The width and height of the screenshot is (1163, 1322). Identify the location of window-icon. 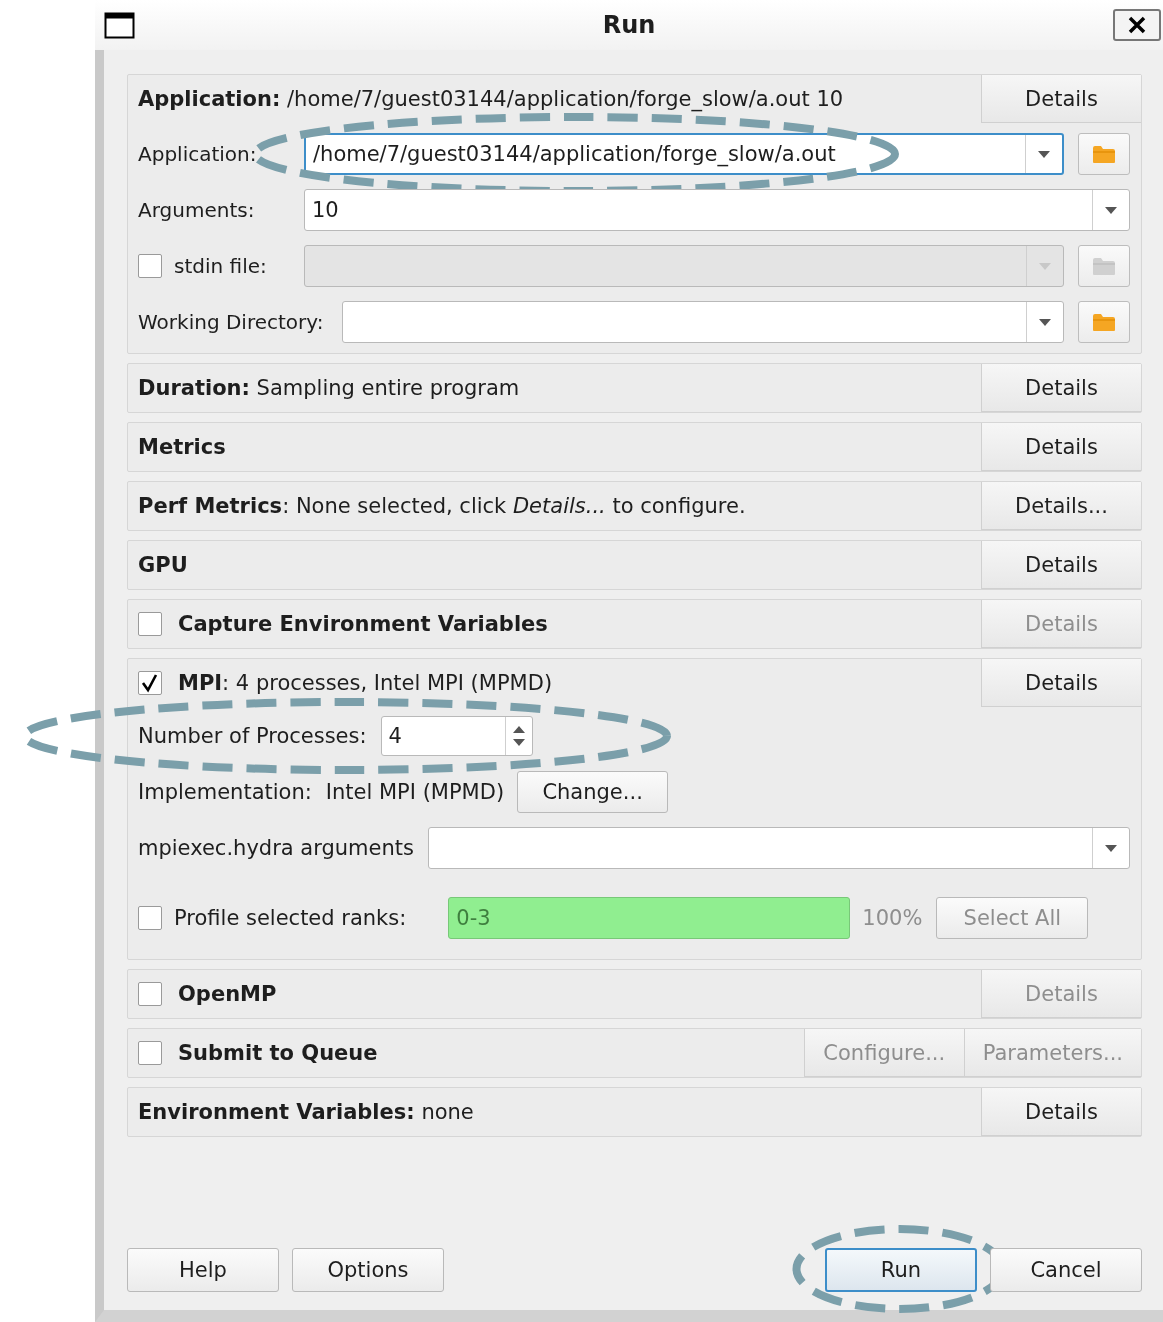
(119, 25).